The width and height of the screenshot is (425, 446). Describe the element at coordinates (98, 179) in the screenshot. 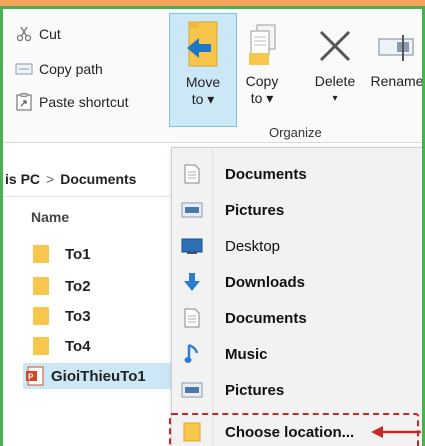

I see `breadcrumb-documents: Documents` at that location.